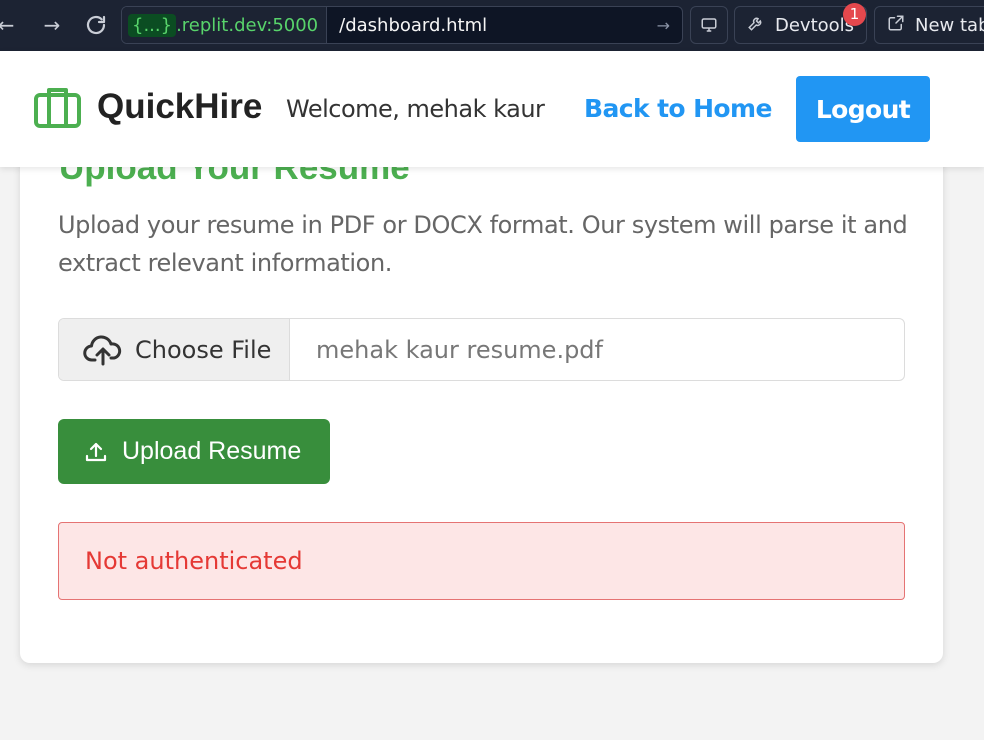 This screenshot has height=740, width=984. What do you see at coordinates (669, 25) in the screenshot?
I see `go-arrow-icon: →` at bounding box center [669, 25].